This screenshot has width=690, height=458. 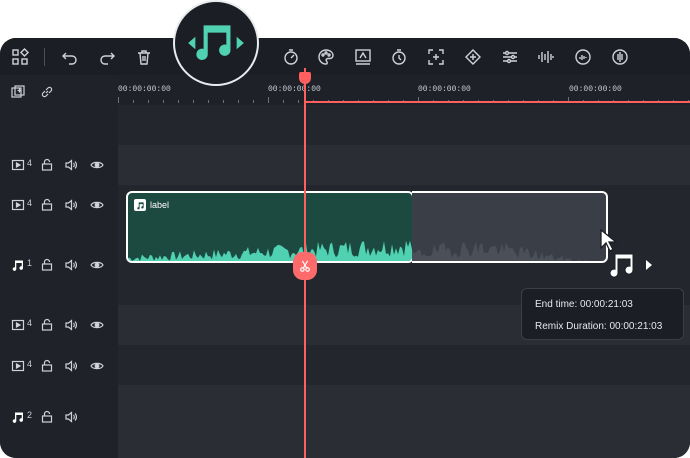 I want to click on end-time-text: End time: 00:00:21:03, so click(x=584, y=304).